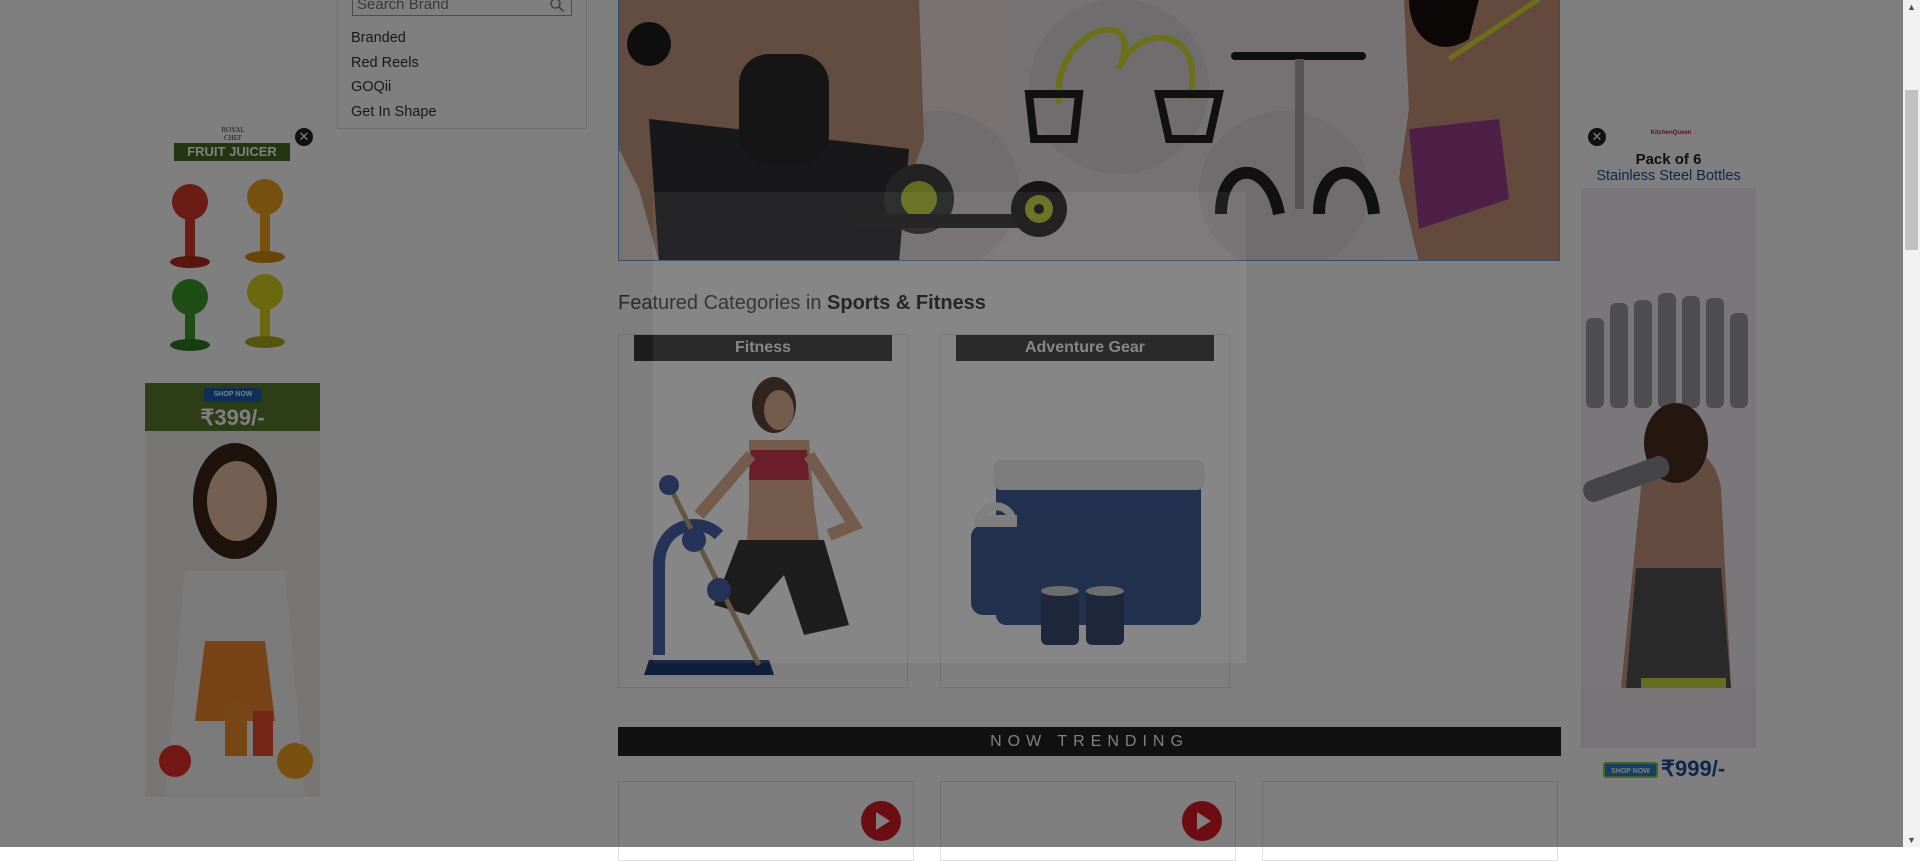 The height and width of the screenshot is (861, 1920). What do you see at coordinates (1911, 170) in the screenshot?
I see `scrollbar-thumb` at bounding box center [1911, 170].